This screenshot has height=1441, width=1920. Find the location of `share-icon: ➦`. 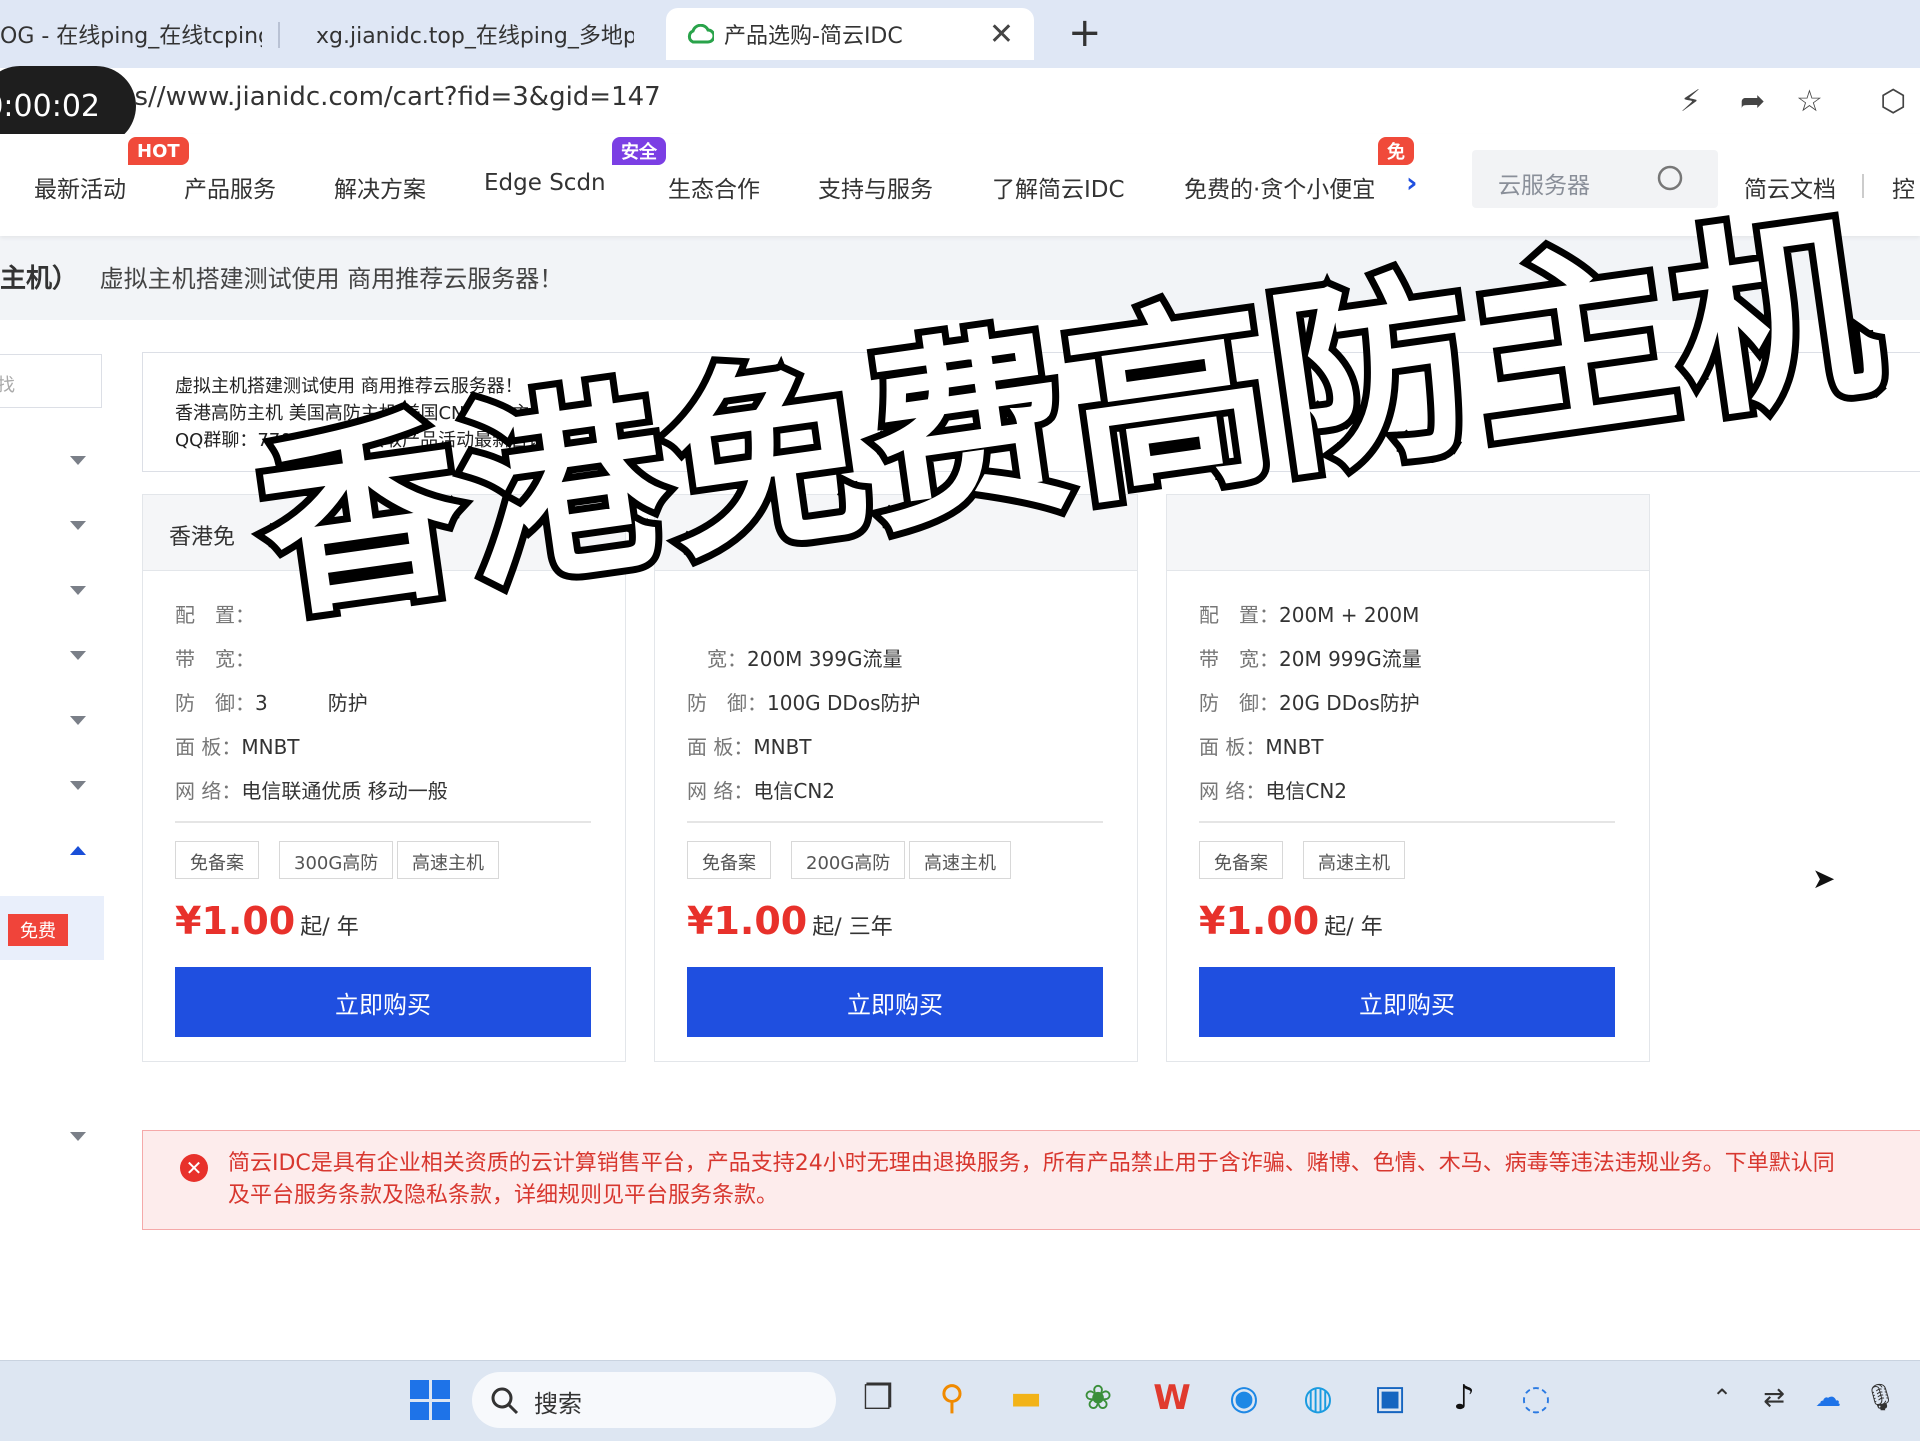

share-icon: ➦ is located at coordinates (1752, 101).